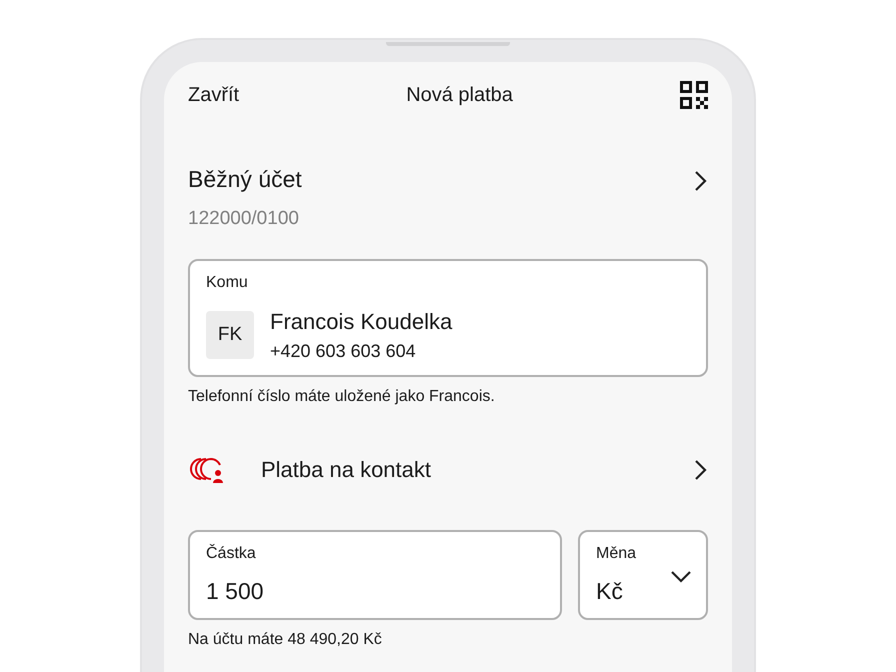 The width and height of the screenshot is (896, 672). I want to click on recipient-name: Francois Koudelka, so click(361, 322).